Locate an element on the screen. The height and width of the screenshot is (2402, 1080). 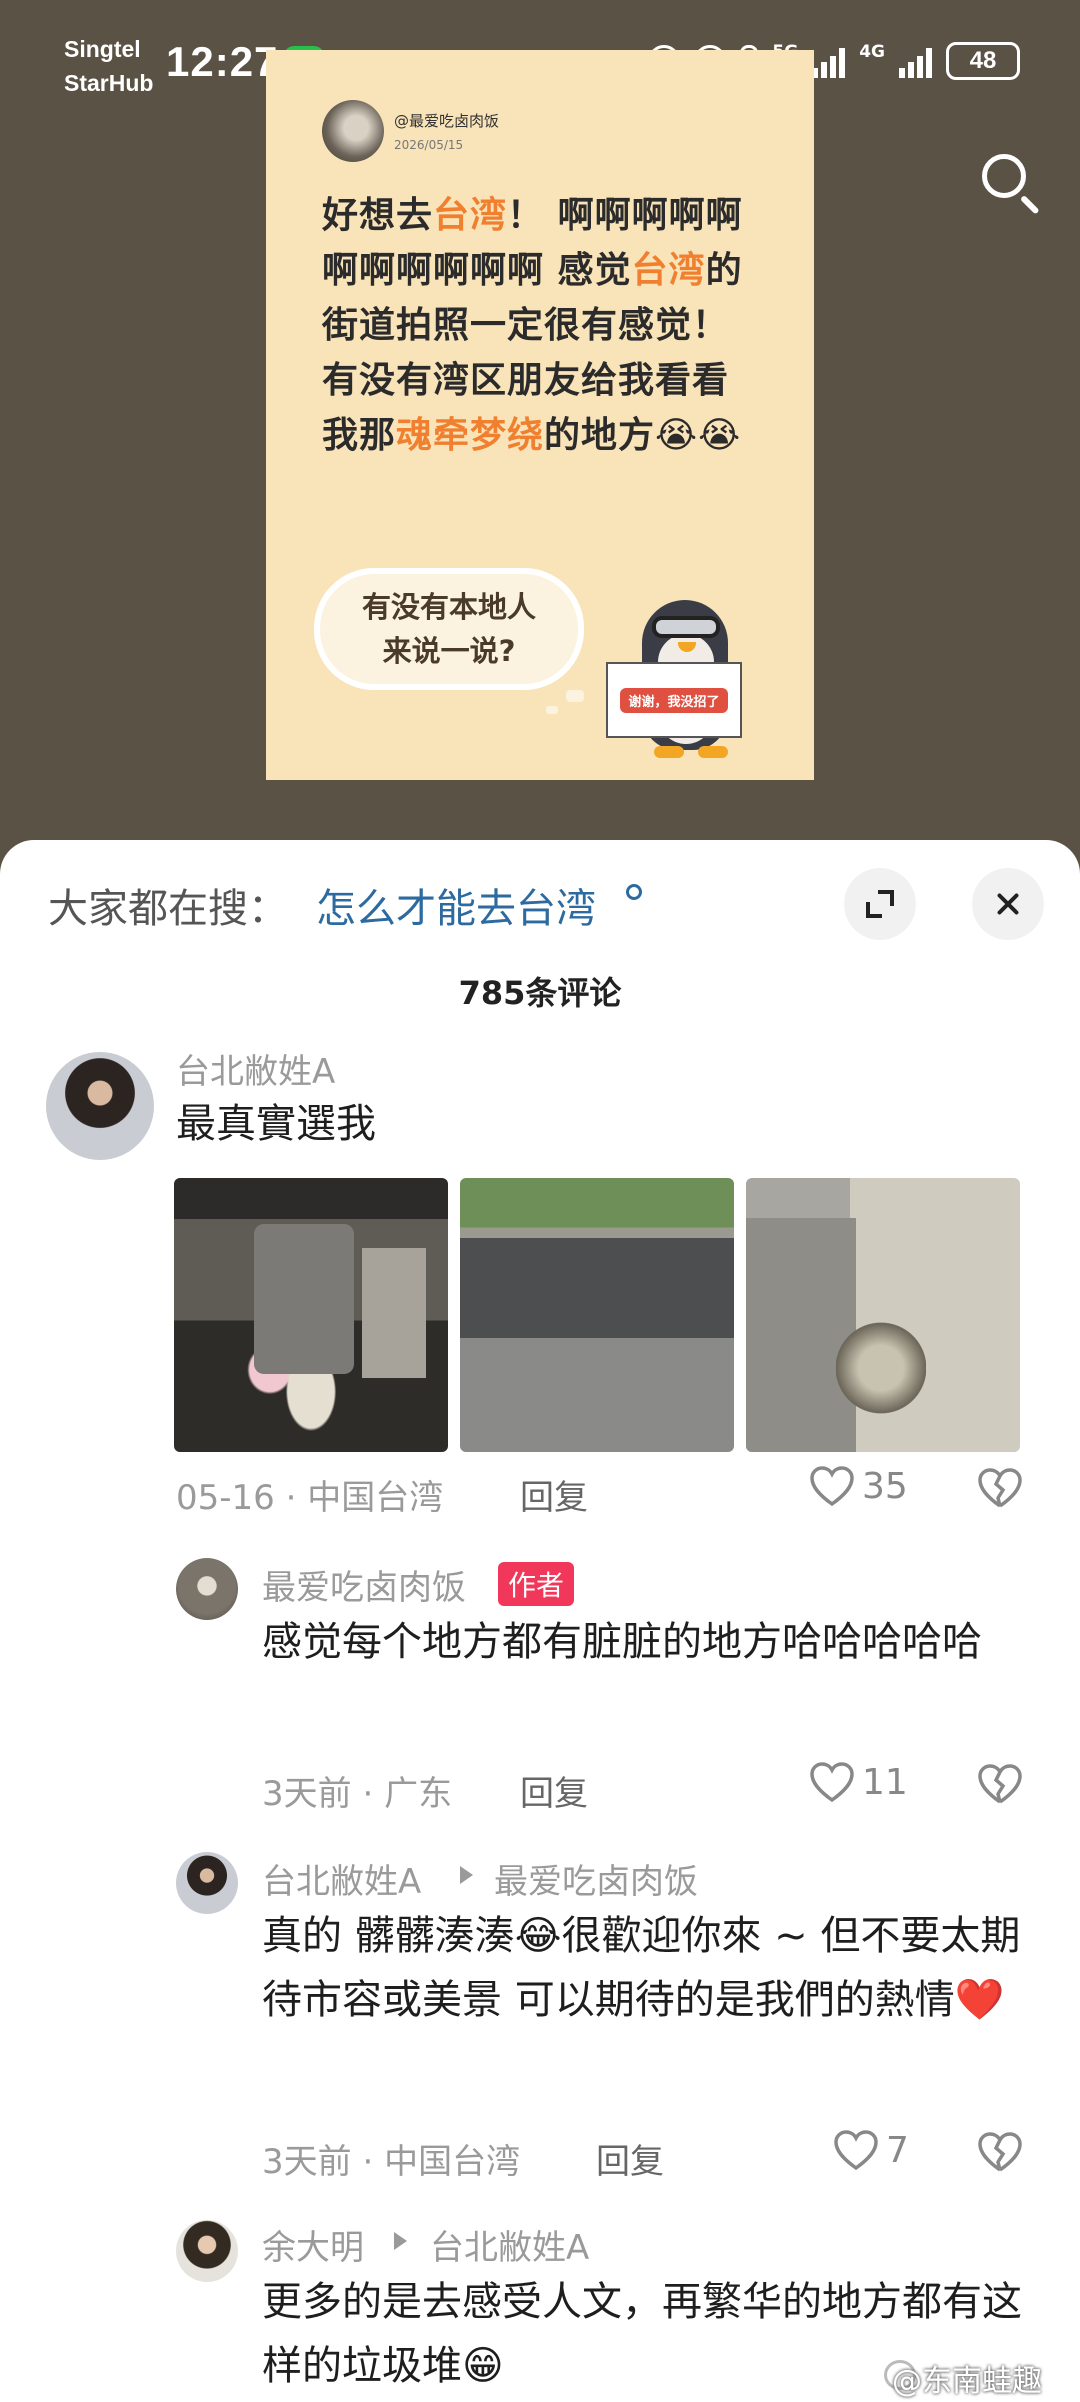
post-avatar is located at coordinates (353, 131).